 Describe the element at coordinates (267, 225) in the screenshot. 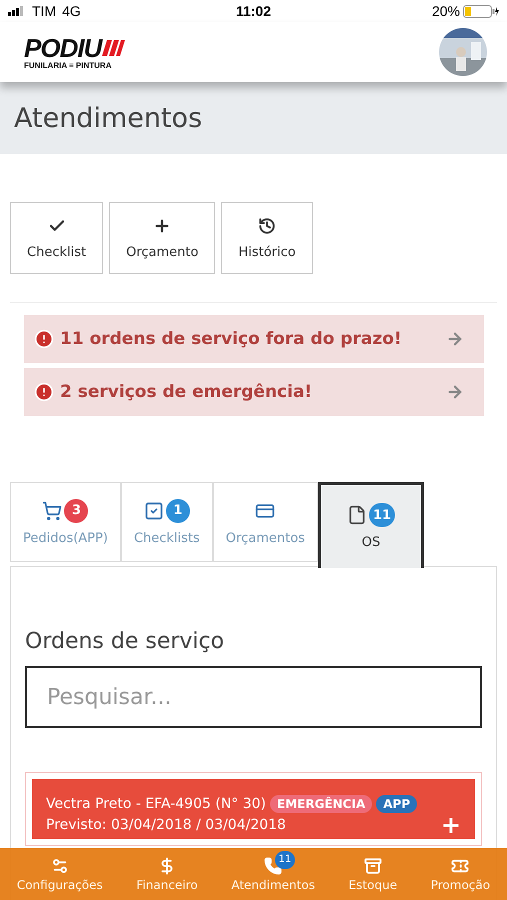

I see `history-icon` at that location.